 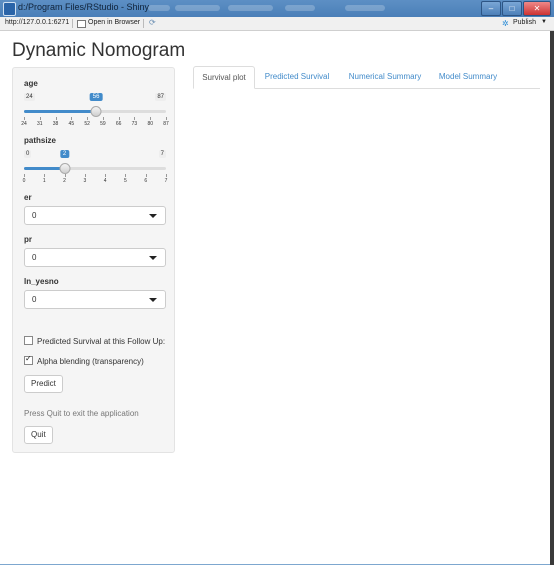 What do you see at coordinates (118, 124) in the screenshot?
I see `age-tick-label: 66` at bounding box center [118, 124].